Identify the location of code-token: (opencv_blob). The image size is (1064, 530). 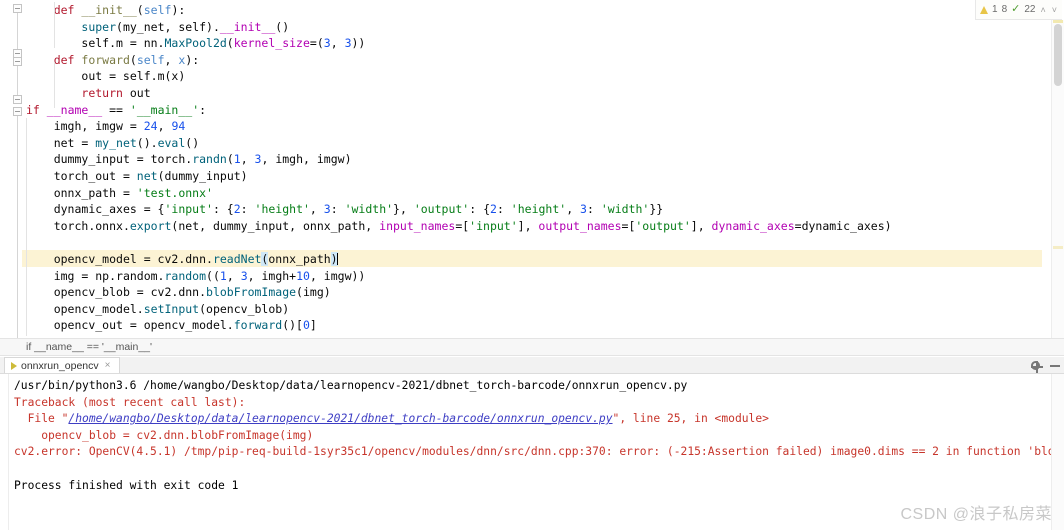
(244, 308).